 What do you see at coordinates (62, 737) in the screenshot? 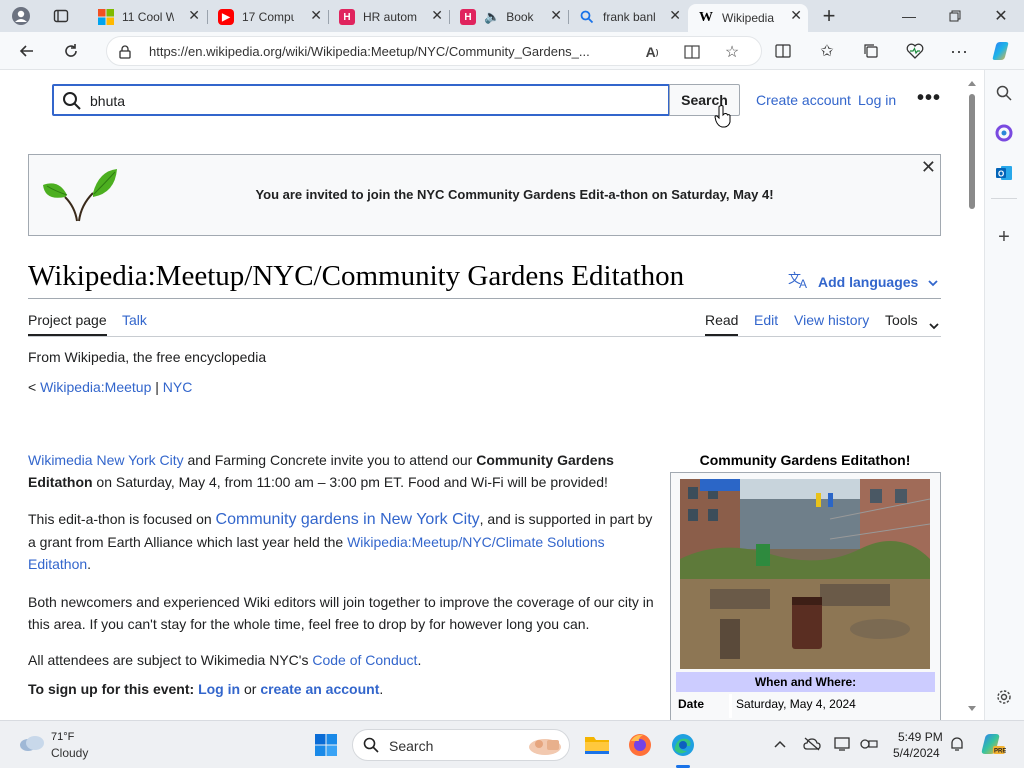
I see `weather-temperature: 71°F` at bounding box center [62, 737].